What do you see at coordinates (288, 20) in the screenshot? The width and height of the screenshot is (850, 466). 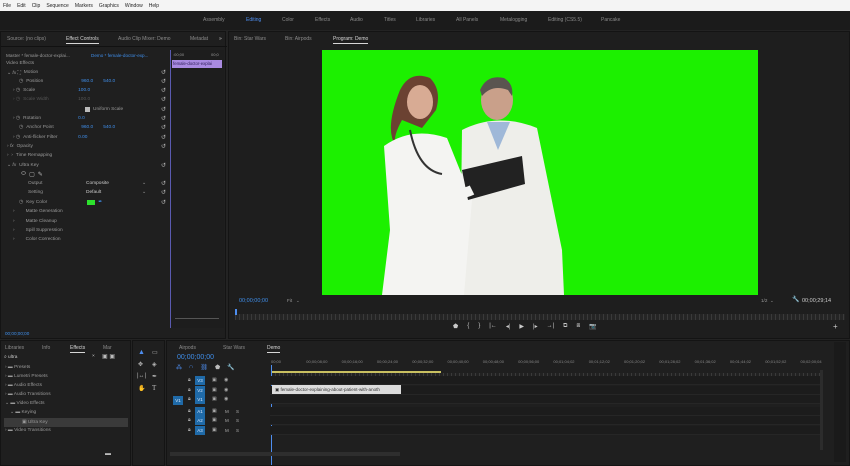 I see `workspace-color: Color` at bounding box center [288, 20].